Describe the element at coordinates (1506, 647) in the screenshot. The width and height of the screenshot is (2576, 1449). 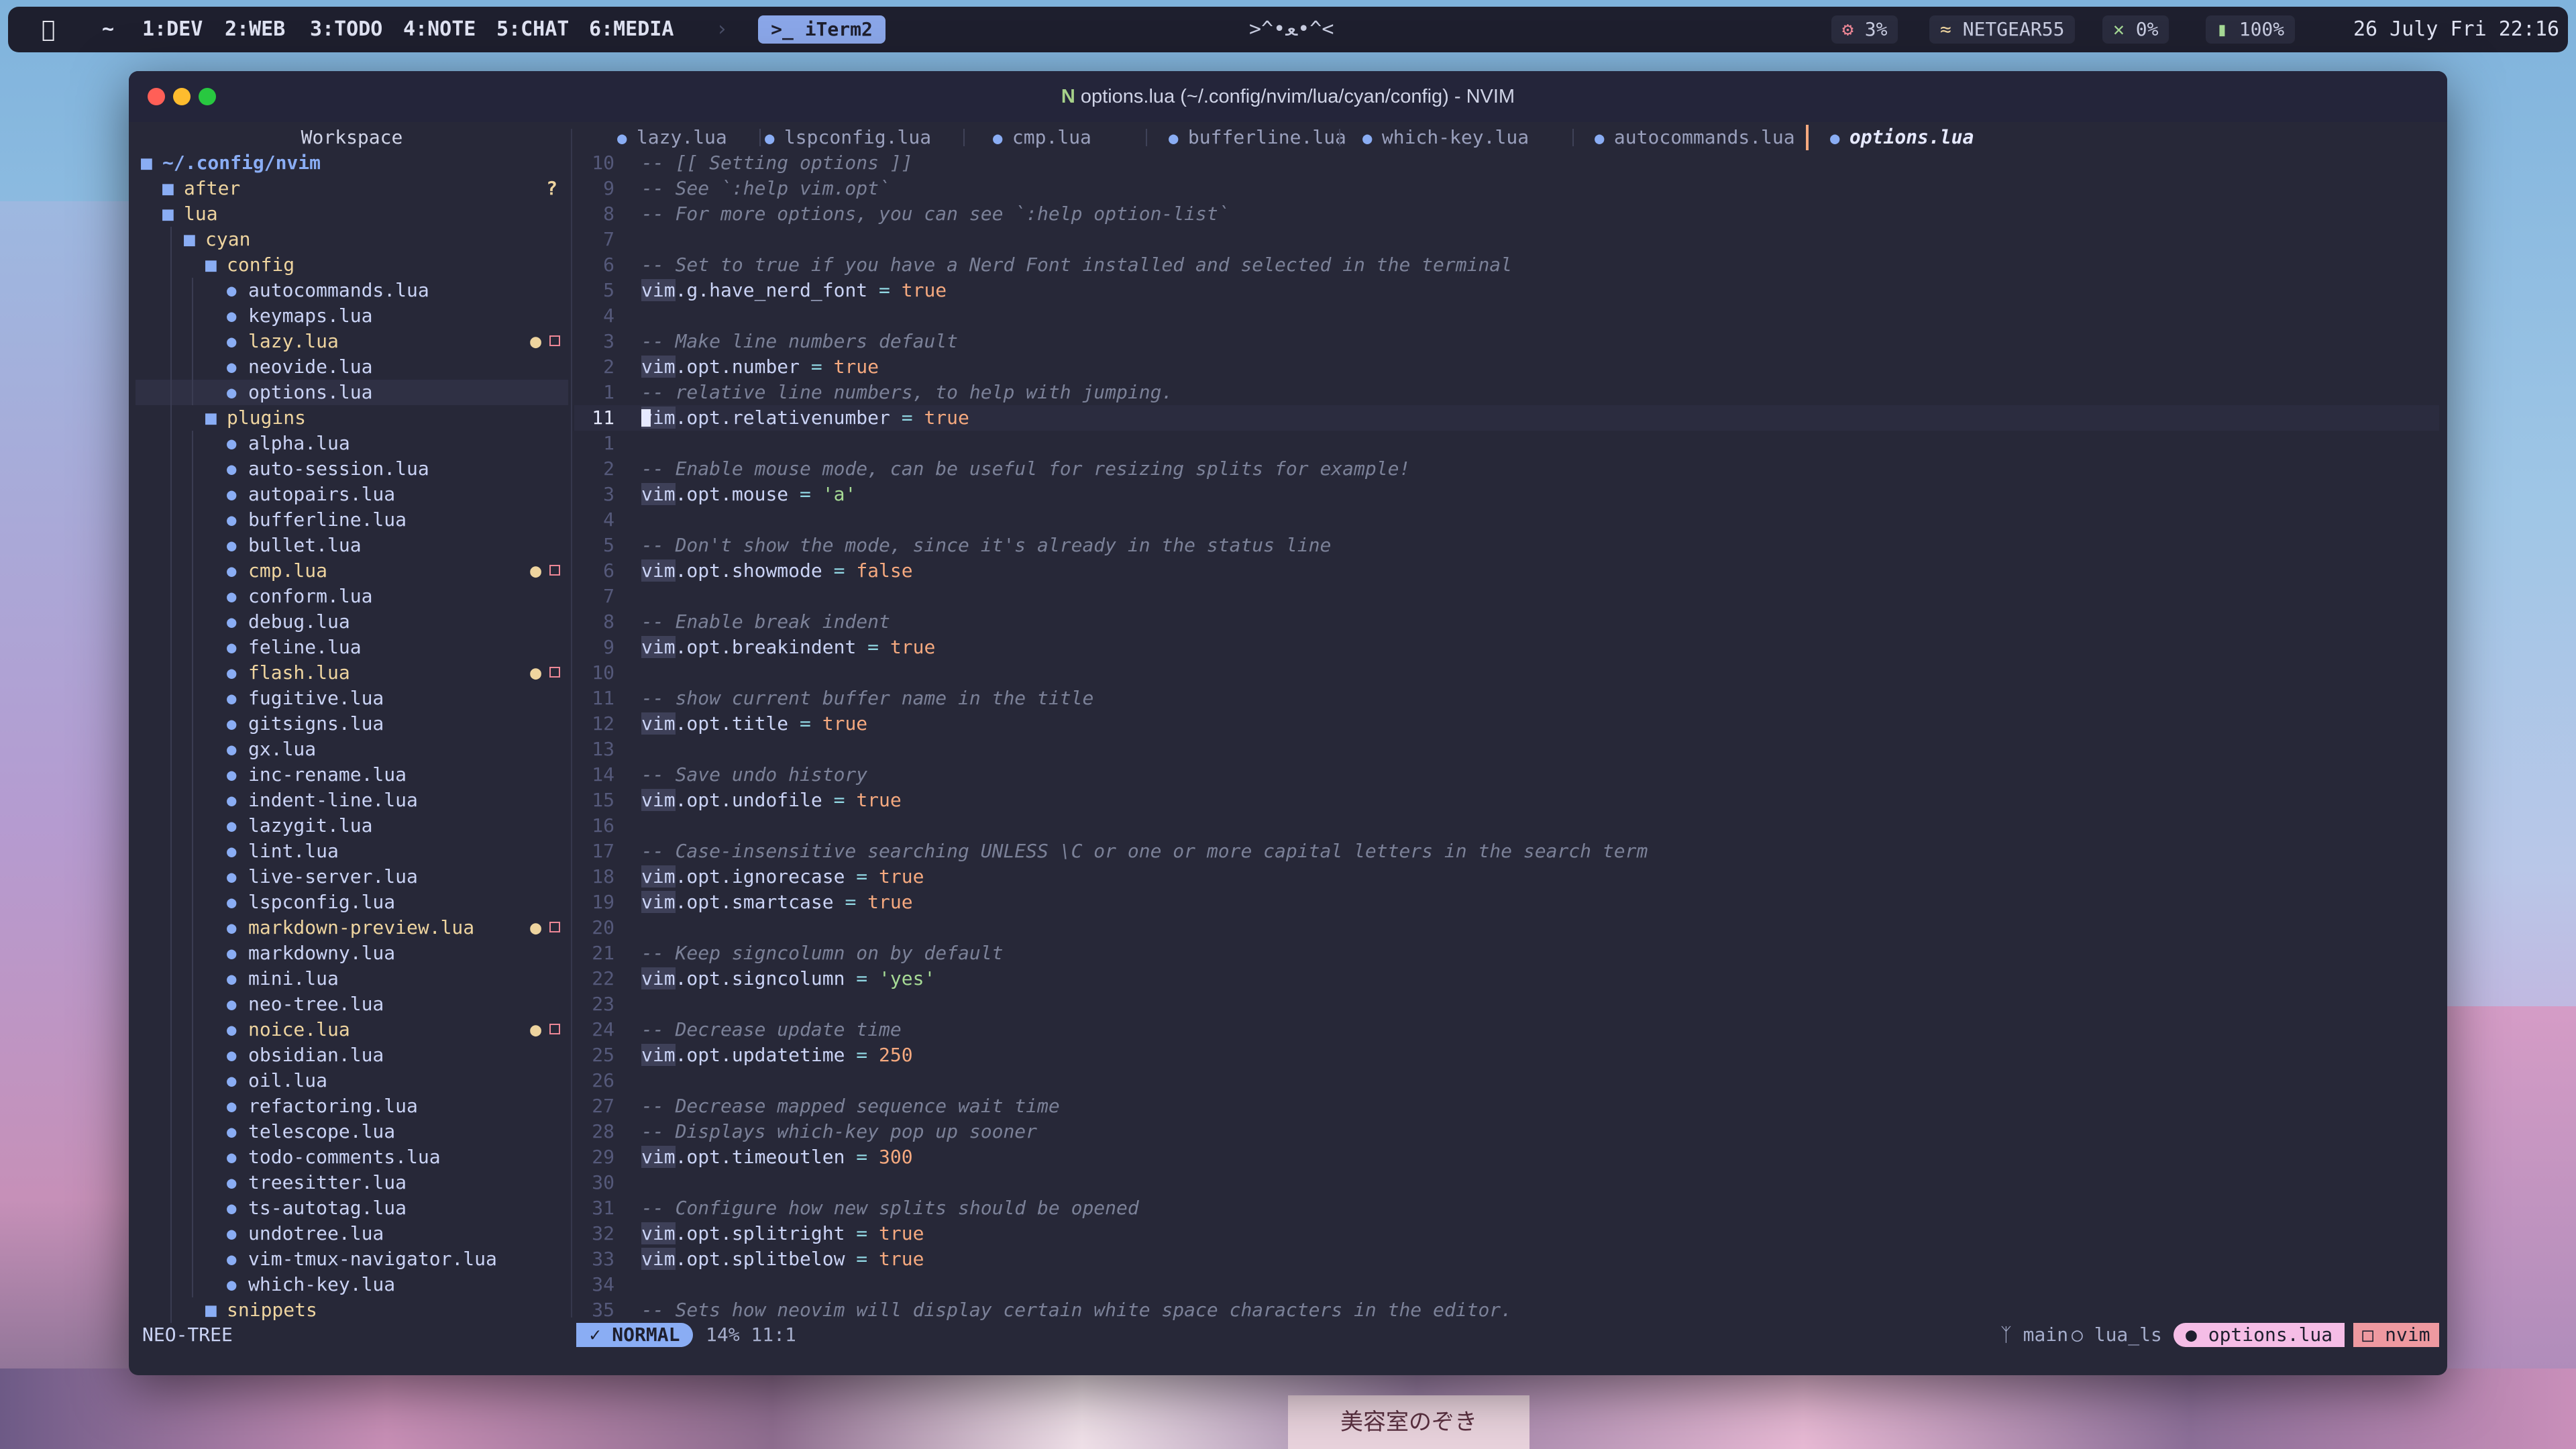
I see `code-line: 9 vim.opt.breakindent = true` at that location.